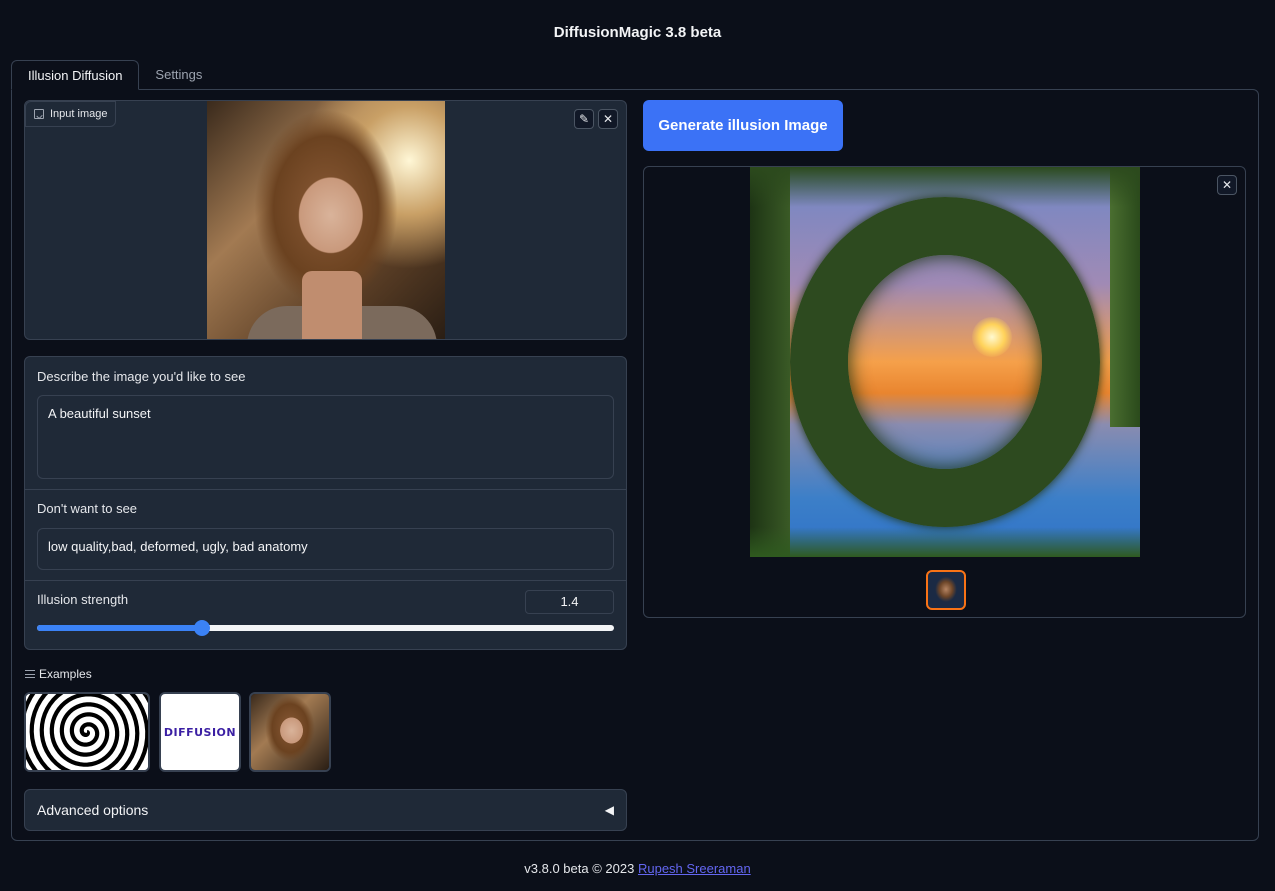 The width and height of the screenshot is (1275, 891). What do you see at coordinates (202, 628) in the screenshot?
I see `slider-thumb` at bounding box center [202, 628].